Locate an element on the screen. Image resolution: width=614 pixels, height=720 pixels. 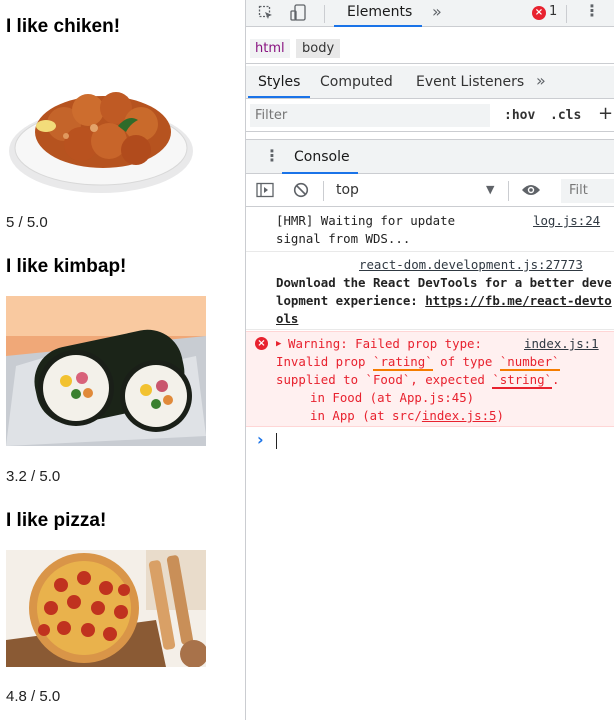
warning-text: Invalid prop is located at coordinates (324, 361).